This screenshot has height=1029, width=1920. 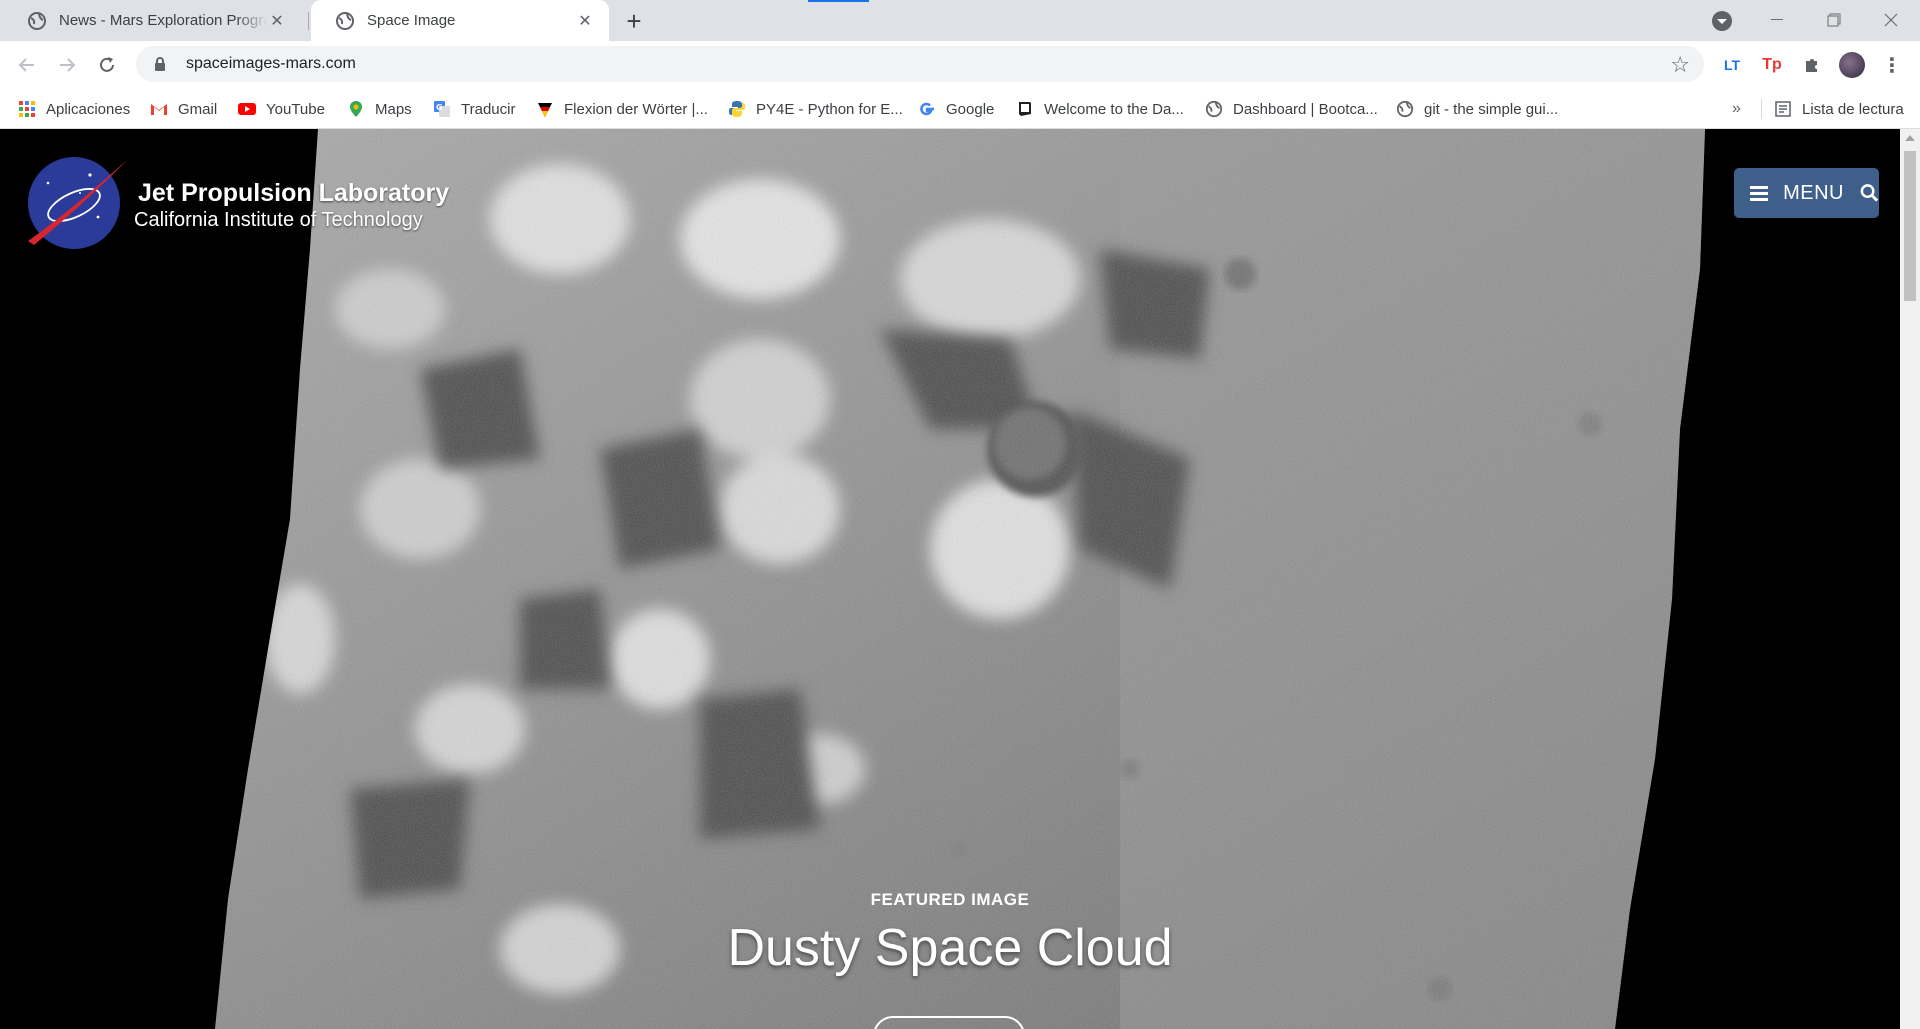 I want to click on tab-search-icon, so click(x=1722, y=21).